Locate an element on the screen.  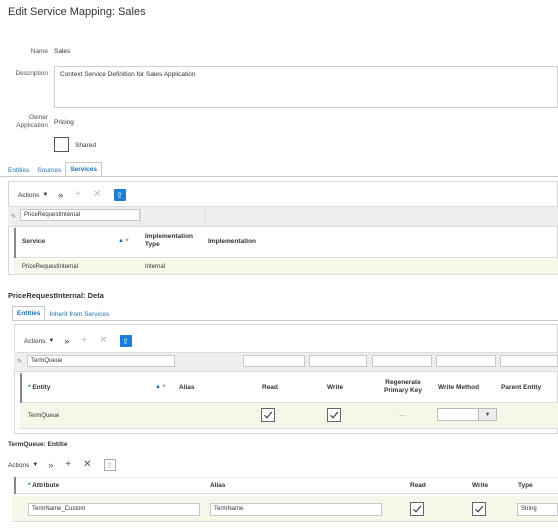
write-filter-input is located at coordinates (338, 361).